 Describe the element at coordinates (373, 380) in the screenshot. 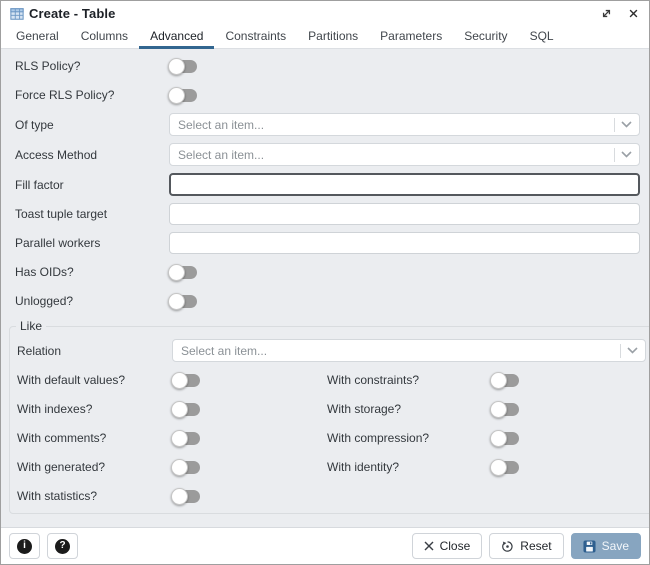

I see `with-constraints-label: With constraints?` at that location.